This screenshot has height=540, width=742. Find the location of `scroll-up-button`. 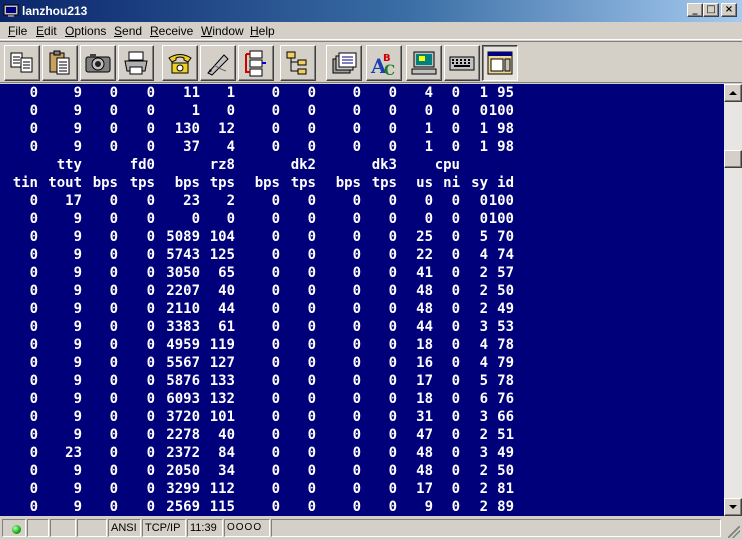

scroll-up-button is located at coordinates (733, 93).